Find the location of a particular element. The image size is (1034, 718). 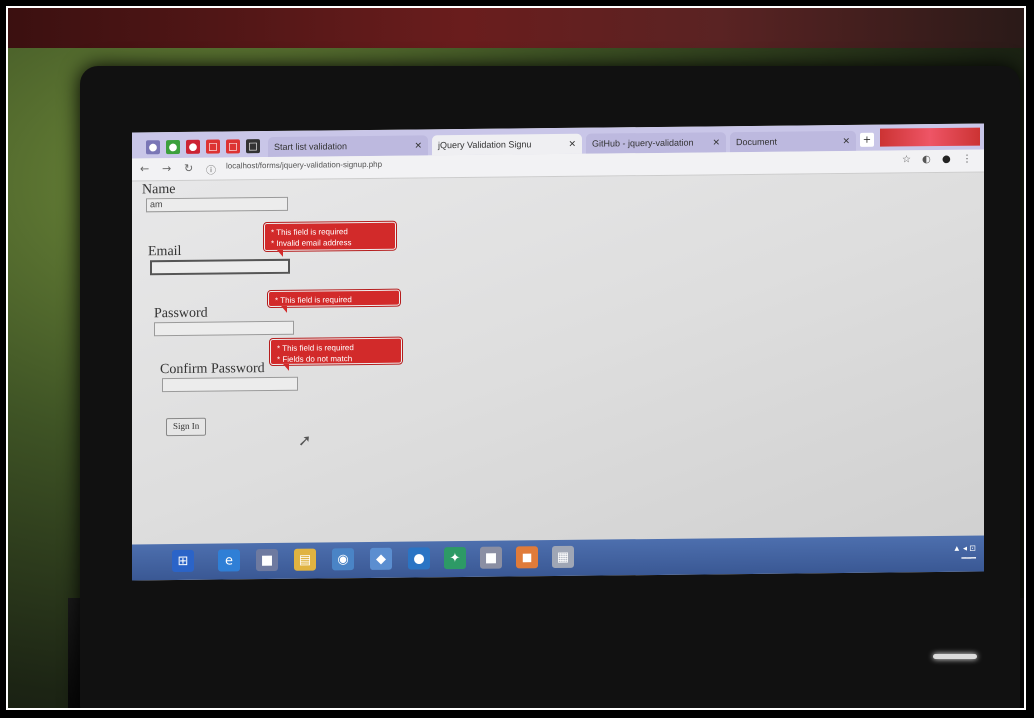

app-icon: ◉ is located at coordinates (343, 559).